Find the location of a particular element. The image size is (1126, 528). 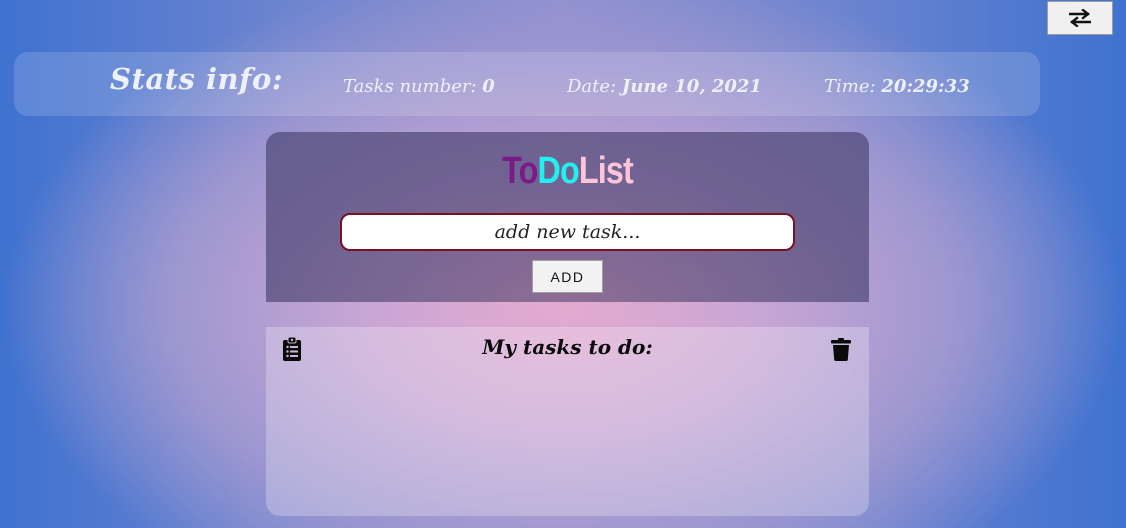

stat-date-value: June 10, 2021 is located at coordinates (691, 86).